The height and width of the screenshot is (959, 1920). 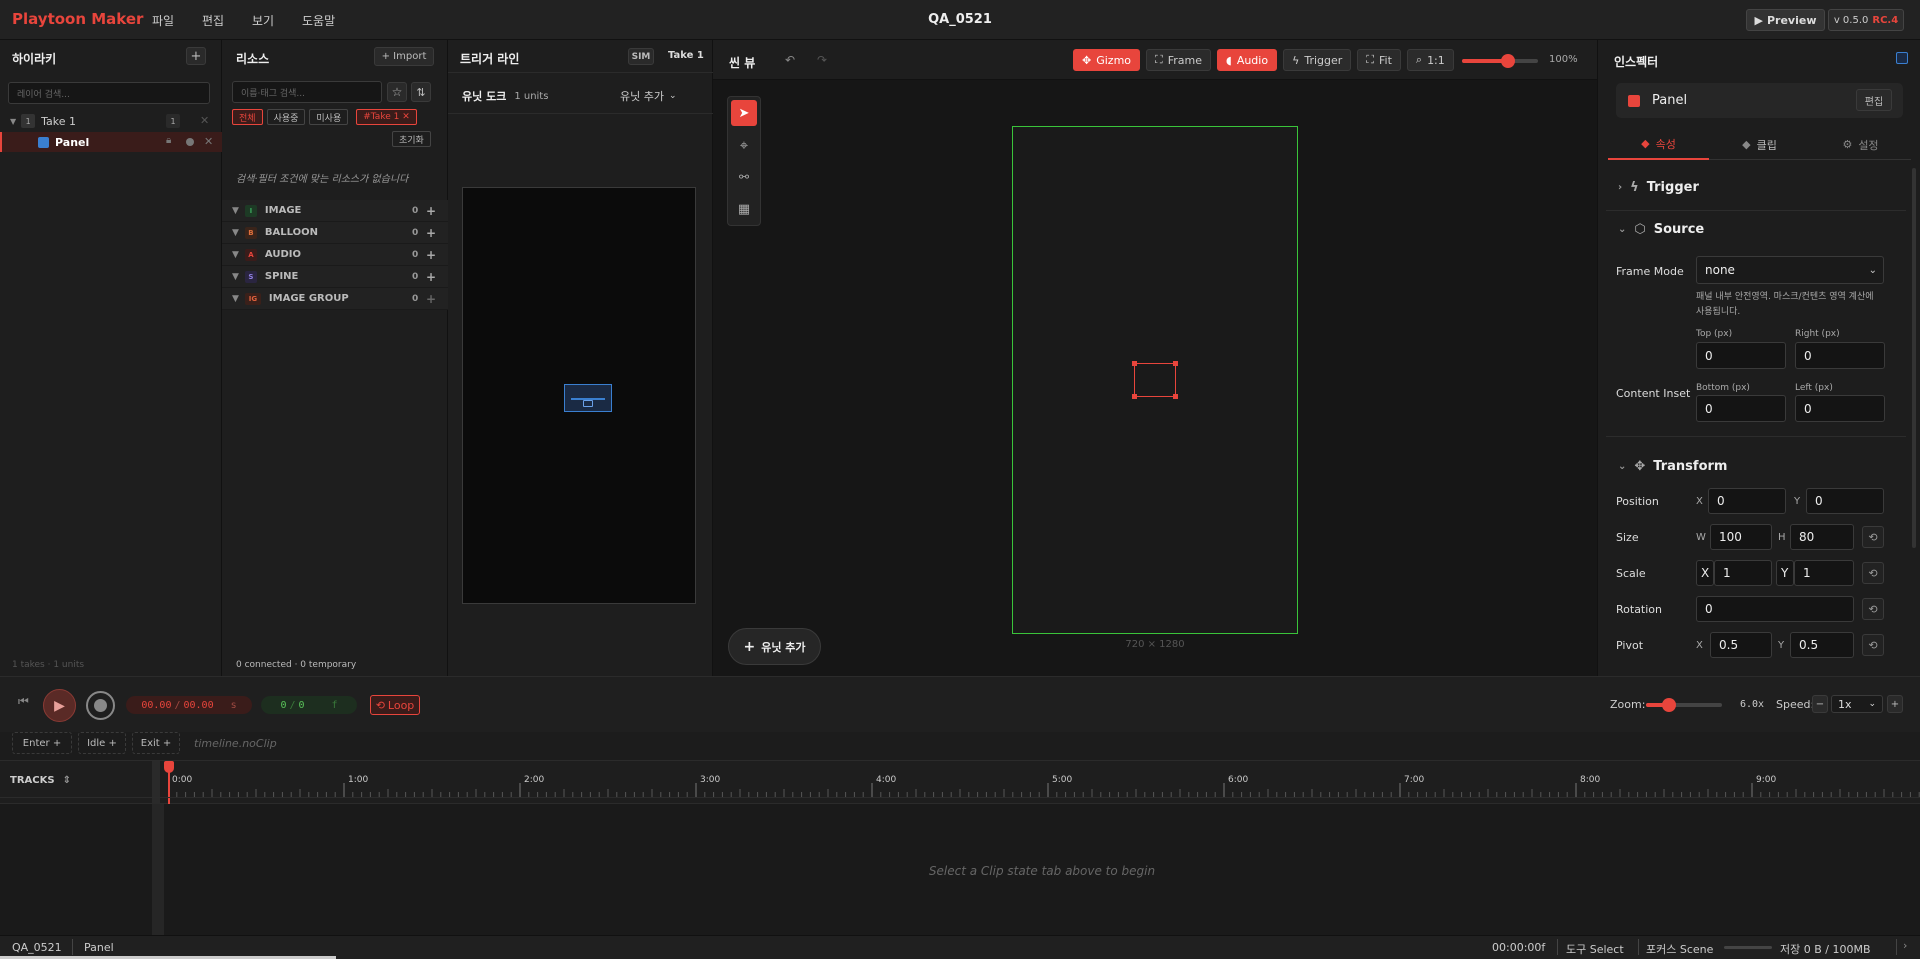 I want to click on frame-toggle: ⛶ Frame, so click(x=1179, y=60).